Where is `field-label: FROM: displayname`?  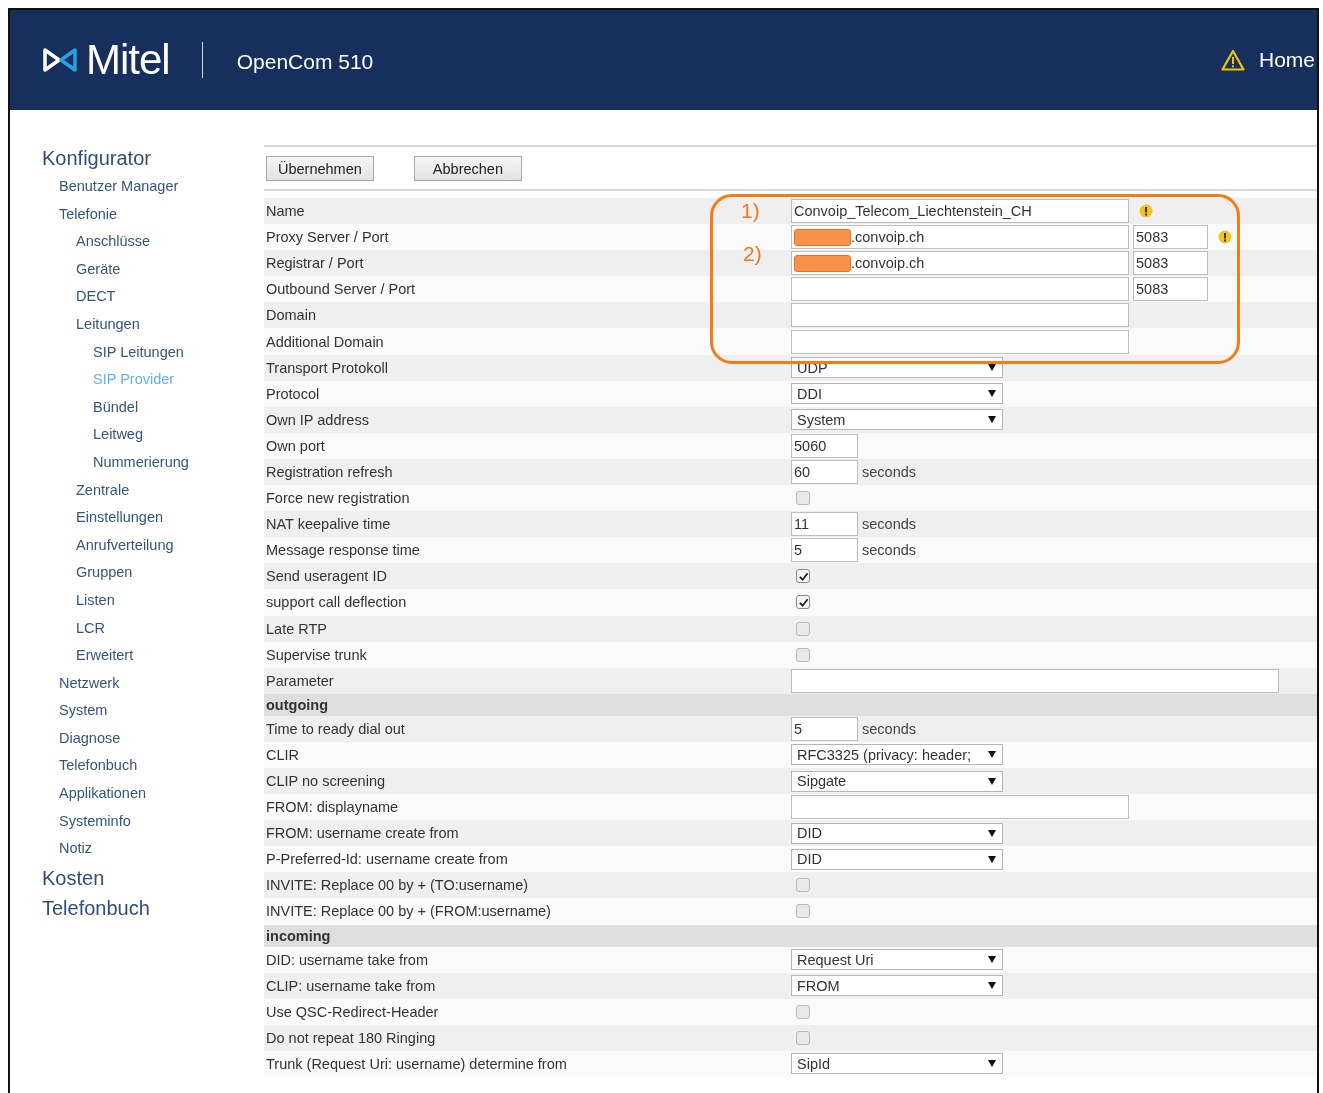
field-label: FROM: displayname is located at coordinates (332, 807).